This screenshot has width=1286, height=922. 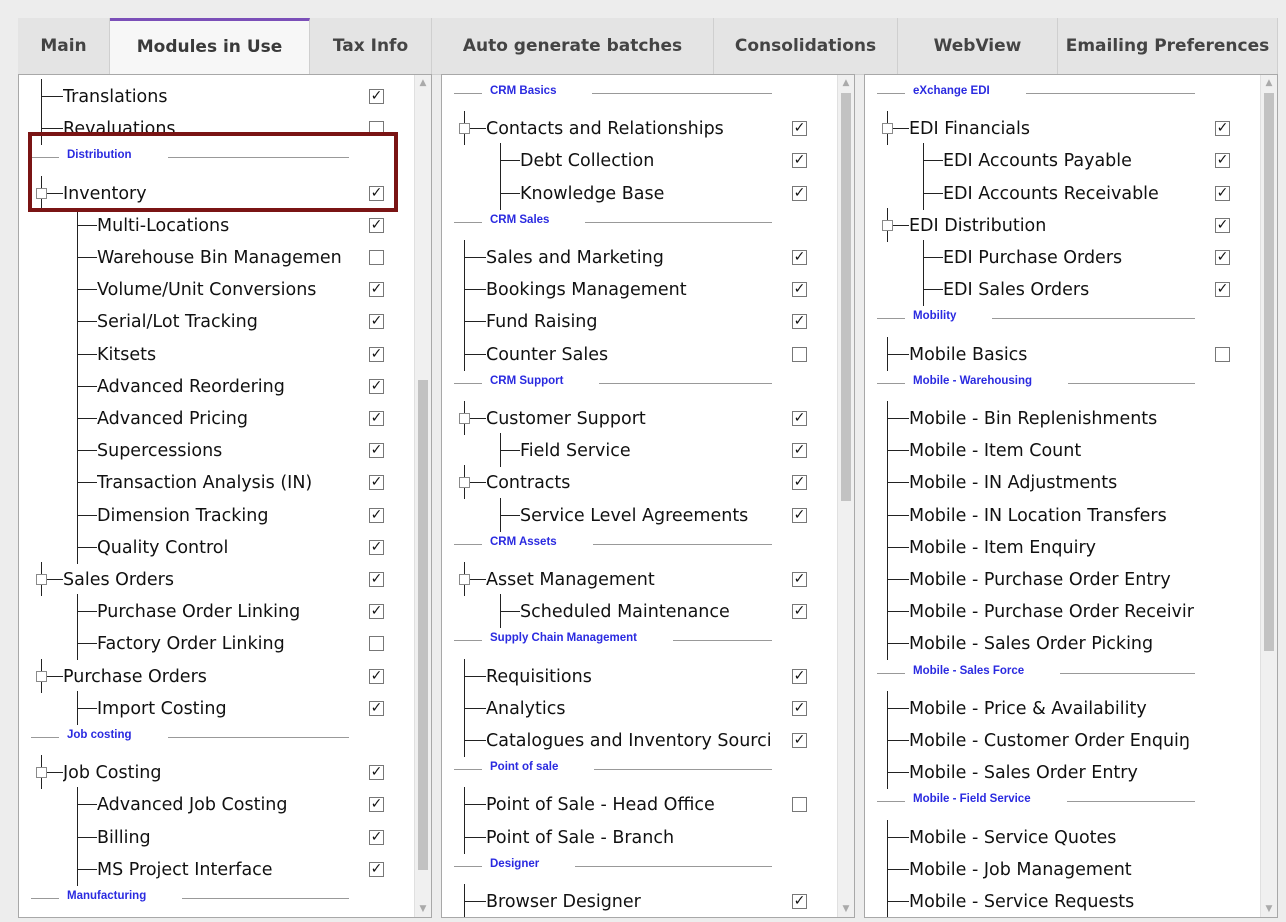 I want to click on tree-item: Analytics, so click(x=640, y=707).